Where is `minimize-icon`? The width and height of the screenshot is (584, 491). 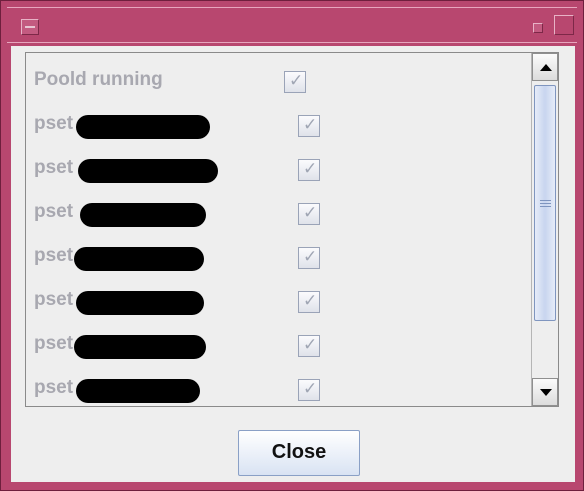
minimize-icon is located at coordinates (30, 27).